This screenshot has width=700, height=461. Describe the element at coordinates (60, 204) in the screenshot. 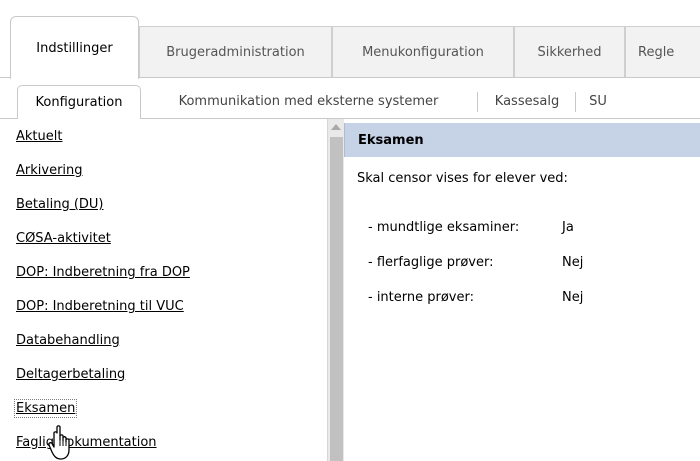

I see `category-betaling-du: Betaling (DU)` at that location.